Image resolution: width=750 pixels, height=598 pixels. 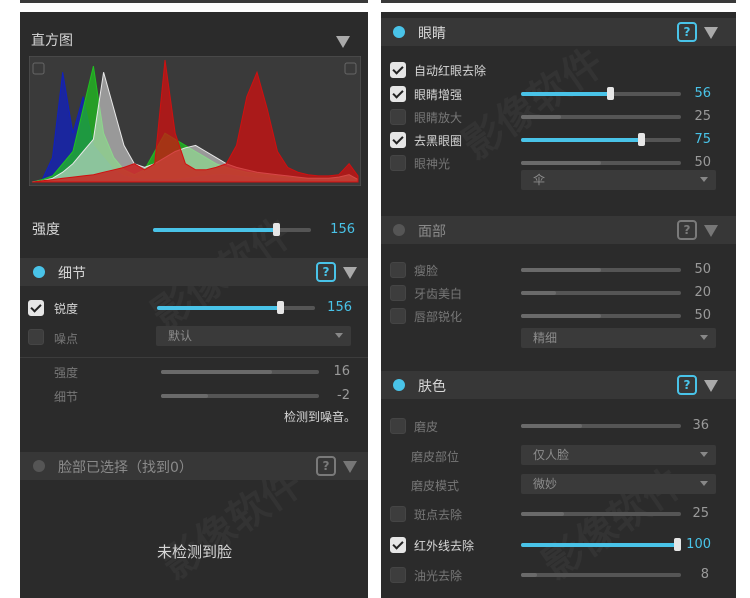 I want to click on catchlight-select-value: 伞, so click(x=539, y=180).